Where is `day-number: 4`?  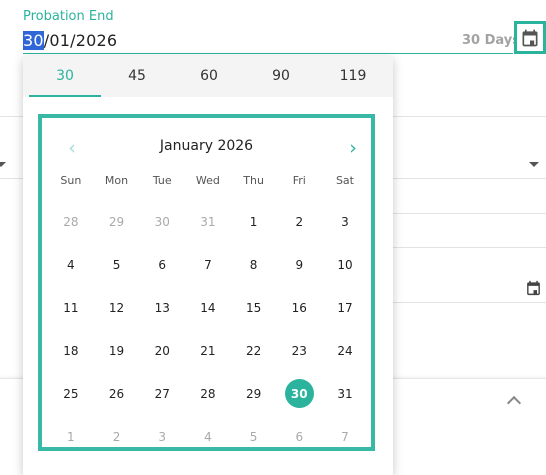 day-number: 4 is located at coordinates (208, 436).